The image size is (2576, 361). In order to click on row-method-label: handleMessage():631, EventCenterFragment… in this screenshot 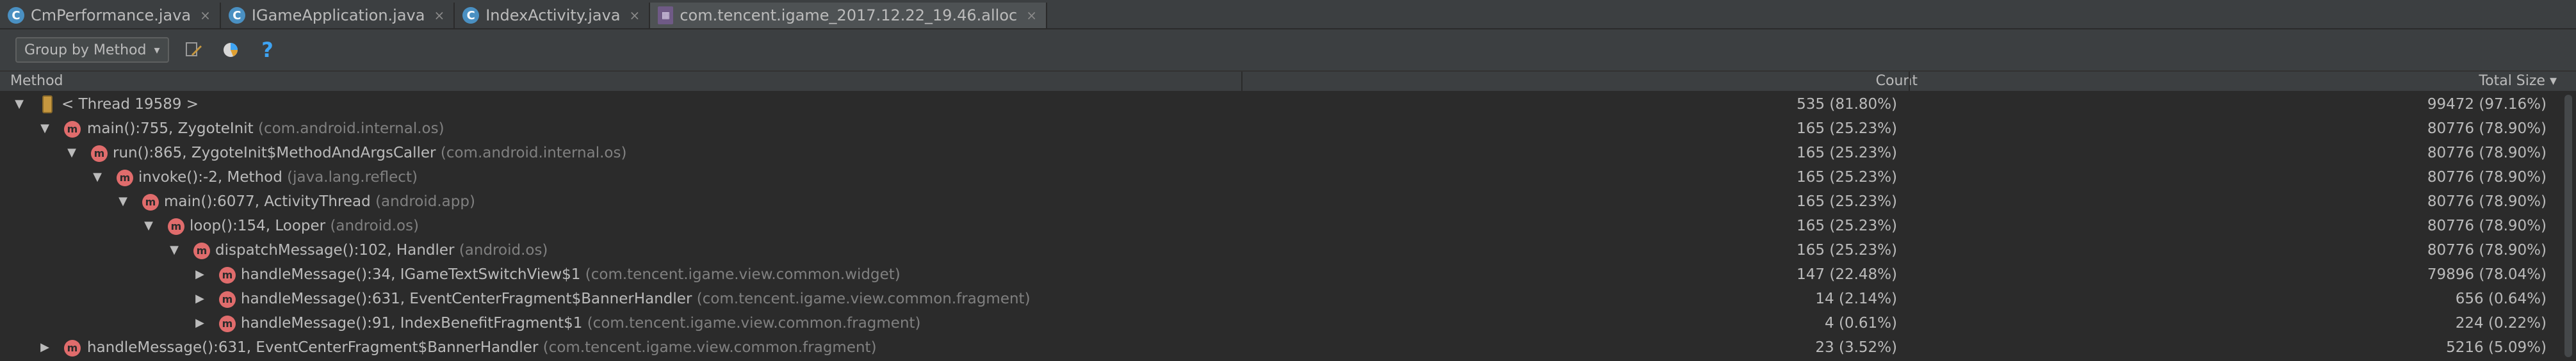, I will do `click(313, 347)`.